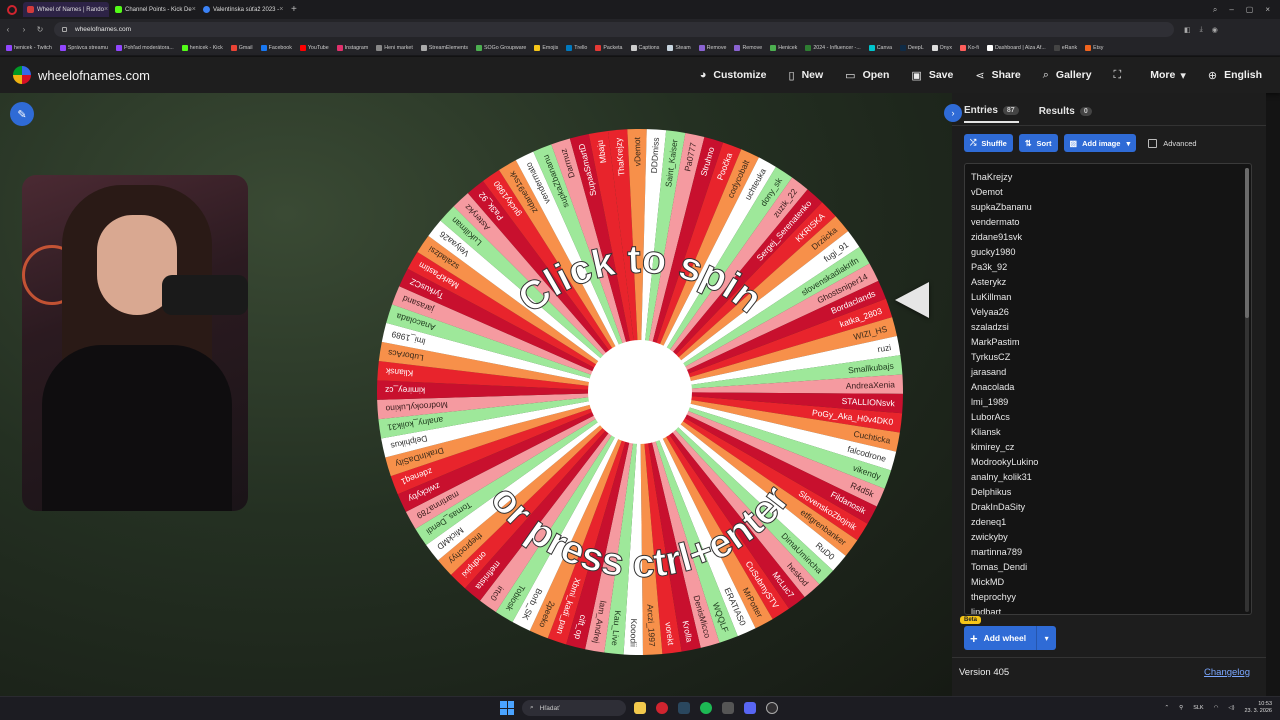 The height and width of the screenshot is (720, 1280). Describe the element at coordinates (1001, 552) in the screenshot. I see `entry-line: martinna789` at that location.